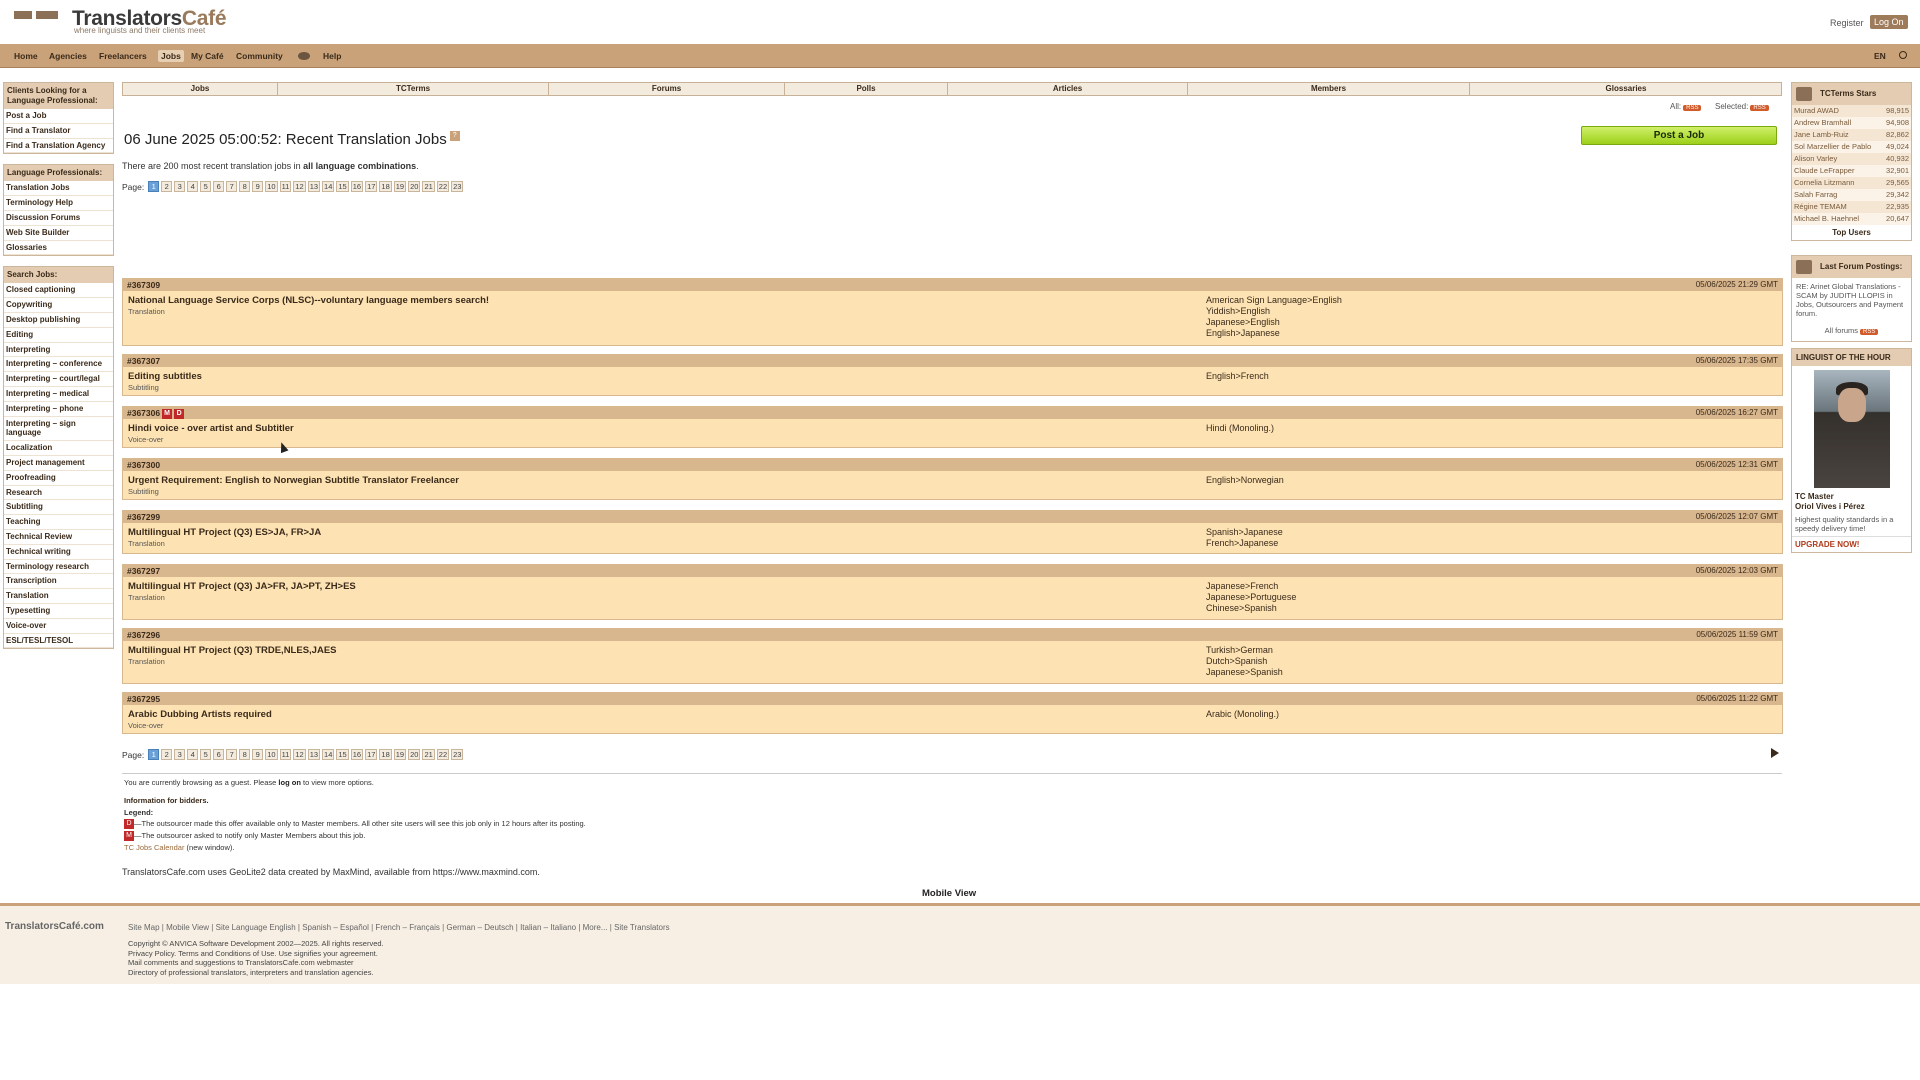 The image size is (1920, 1080). I want to click on star-row: Alison Varley 40,932, so click(1851, 159).